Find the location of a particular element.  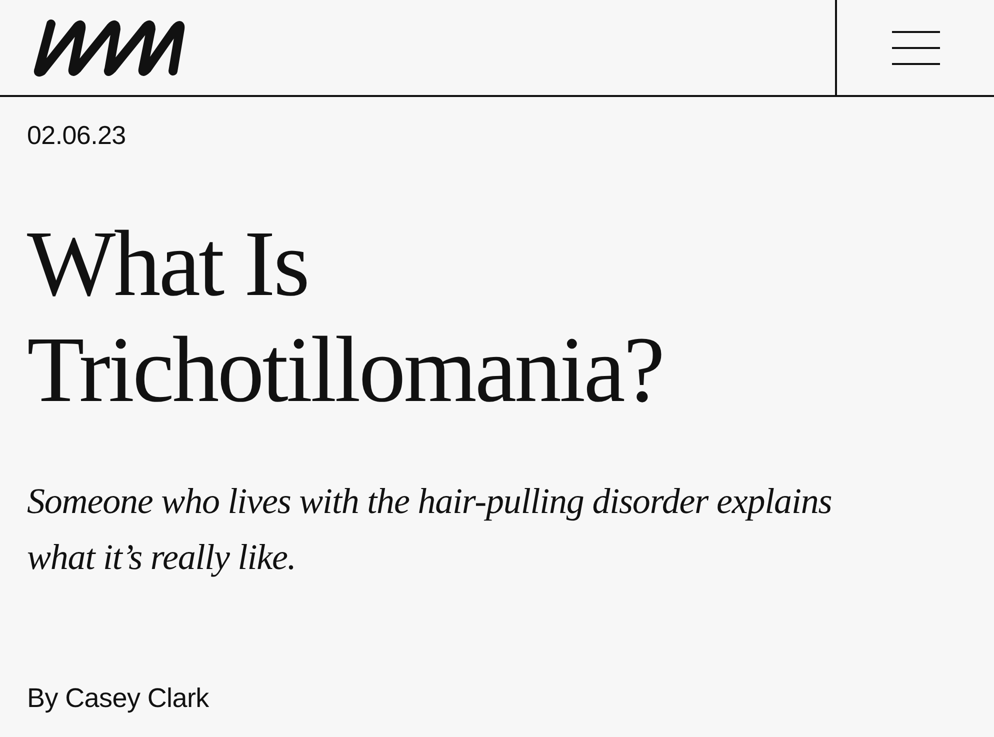

article-byline: By Casey Clark is located at coordinates (118, 698).